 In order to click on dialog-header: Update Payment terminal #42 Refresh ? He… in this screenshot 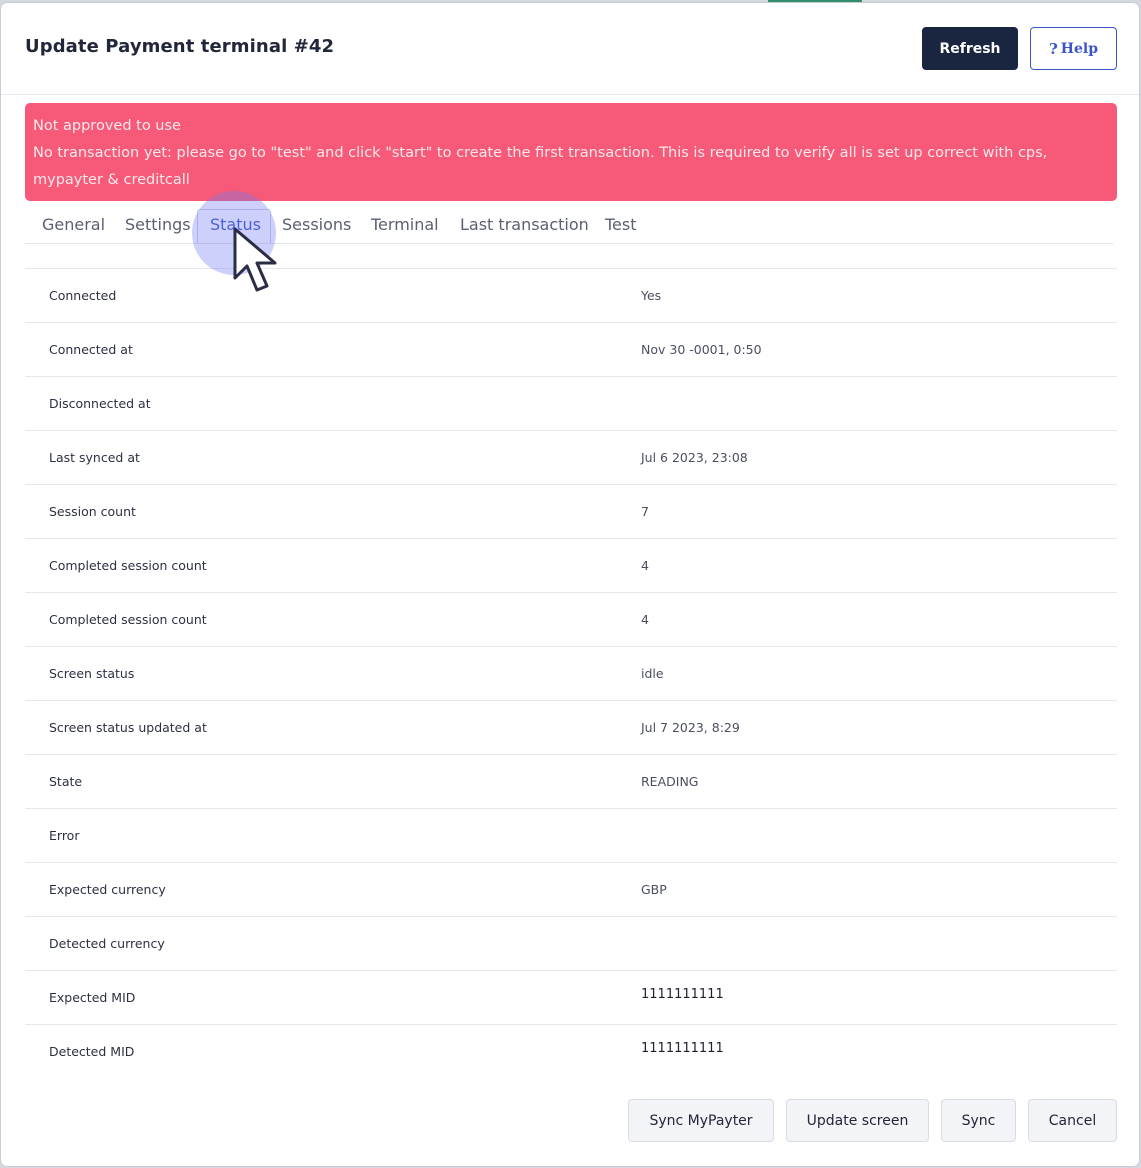, I will do `click(570, 49)`.